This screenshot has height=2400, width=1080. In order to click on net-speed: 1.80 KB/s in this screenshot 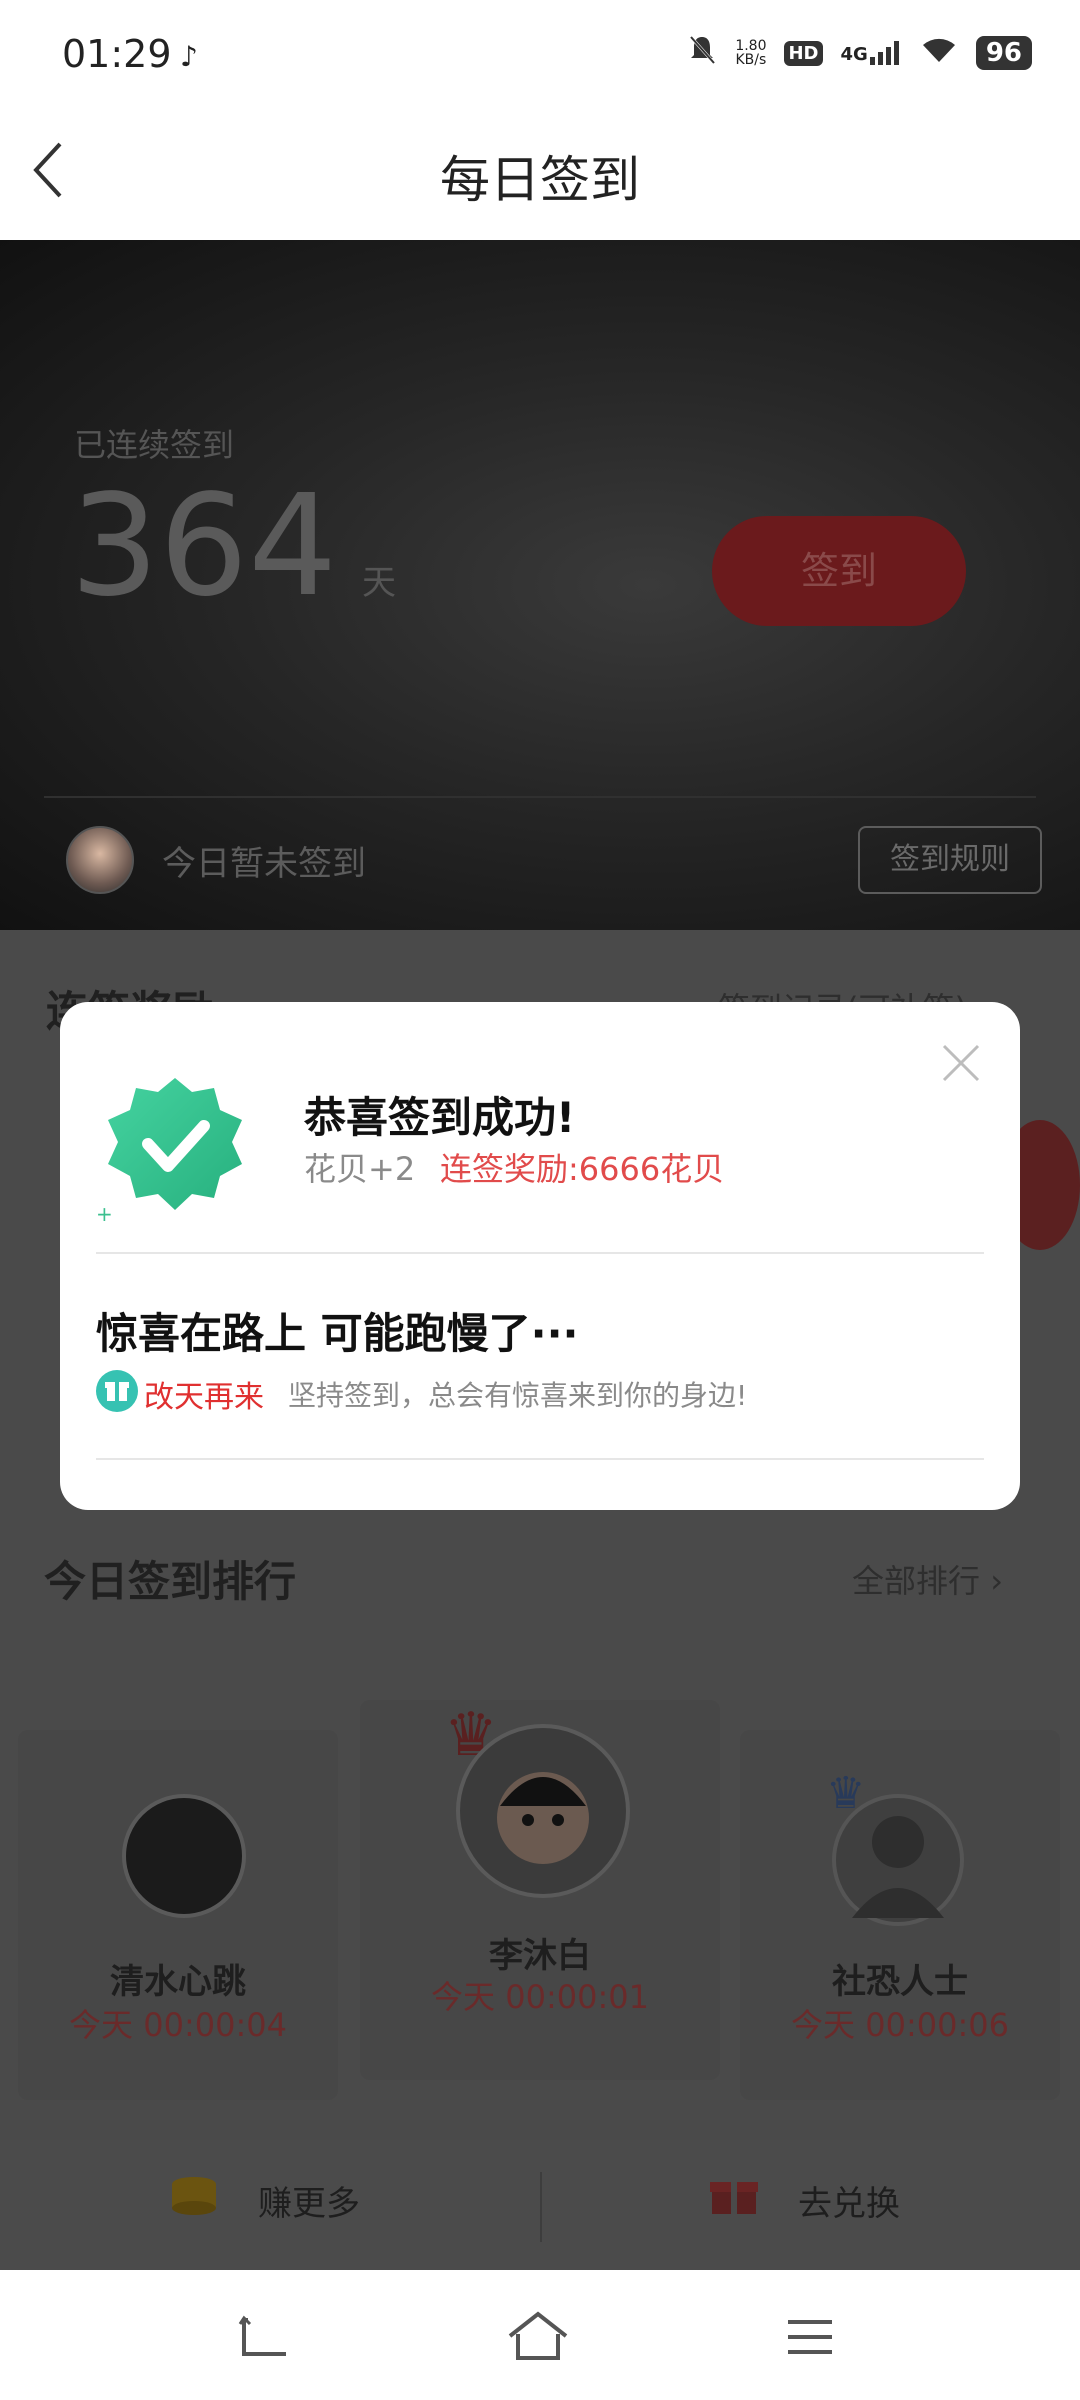, I will do `click(751, 53)`.